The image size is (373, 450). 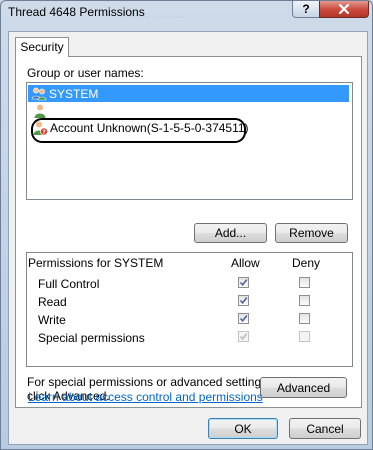 I want to click on list-item-label: SYSTEM, so click(x=74, y=93).